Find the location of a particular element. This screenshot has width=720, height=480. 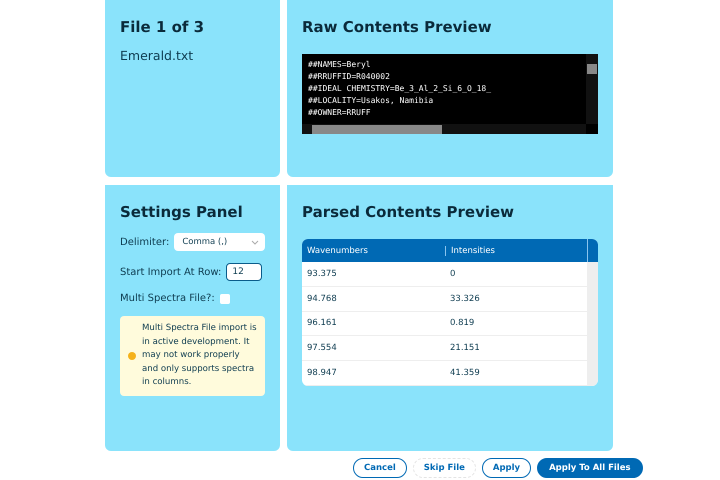

table-cell-text: 96.161 is located at coordinates (322, 323).